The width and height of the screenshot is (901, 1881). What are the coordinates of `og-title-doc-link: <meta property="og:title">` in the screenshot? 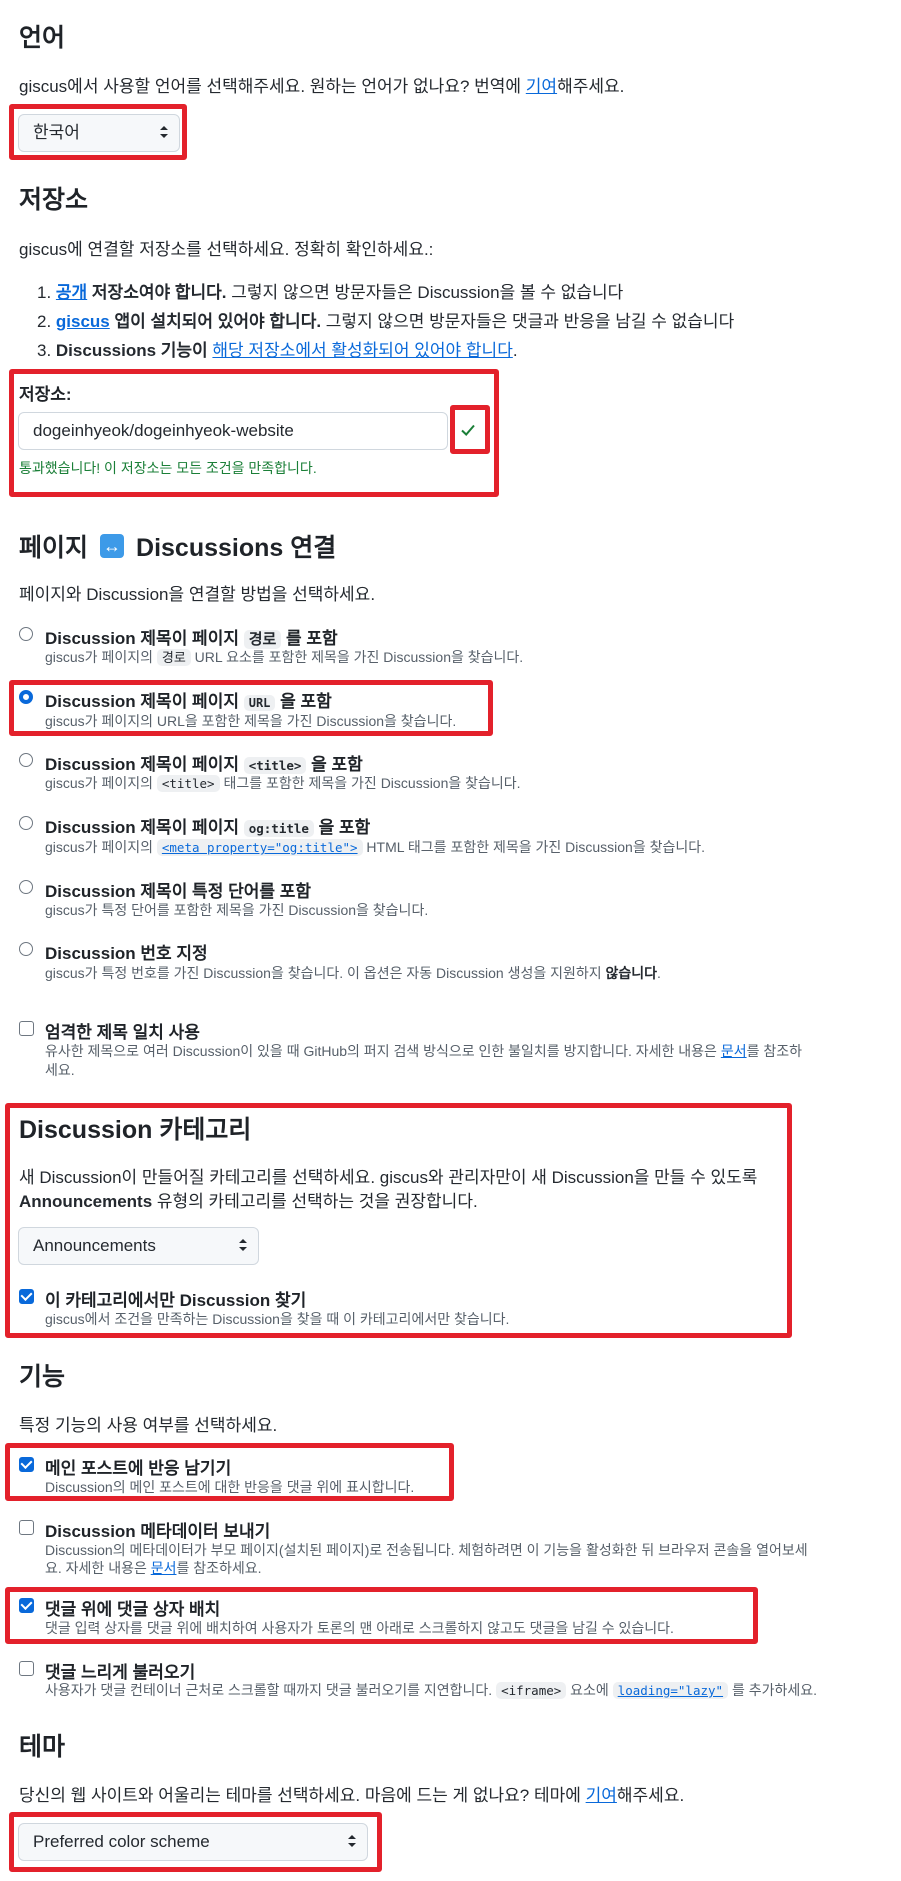 It's located at (259, 847).